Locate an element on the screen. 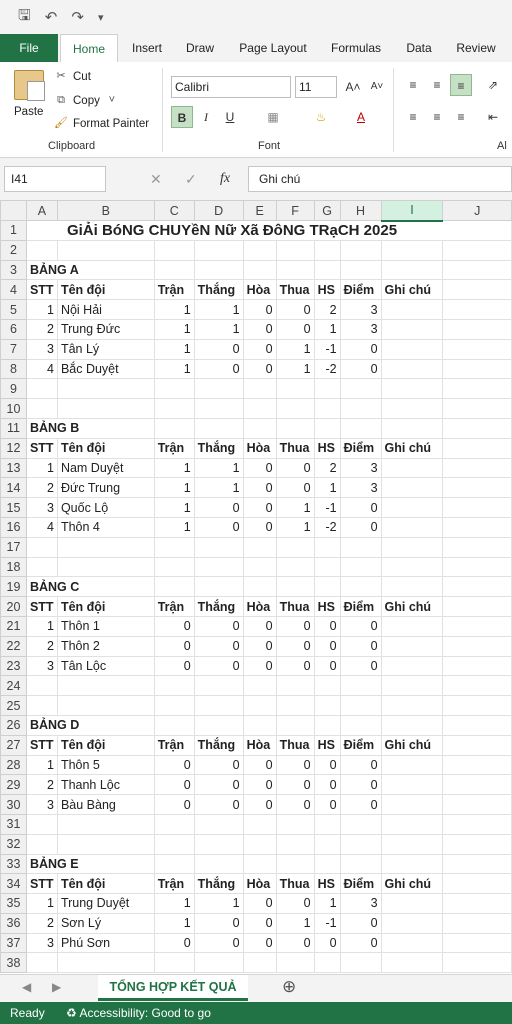 This screenshot has height=1024, width=512. column-heading: Thắng is located at coordinates (218, 606).